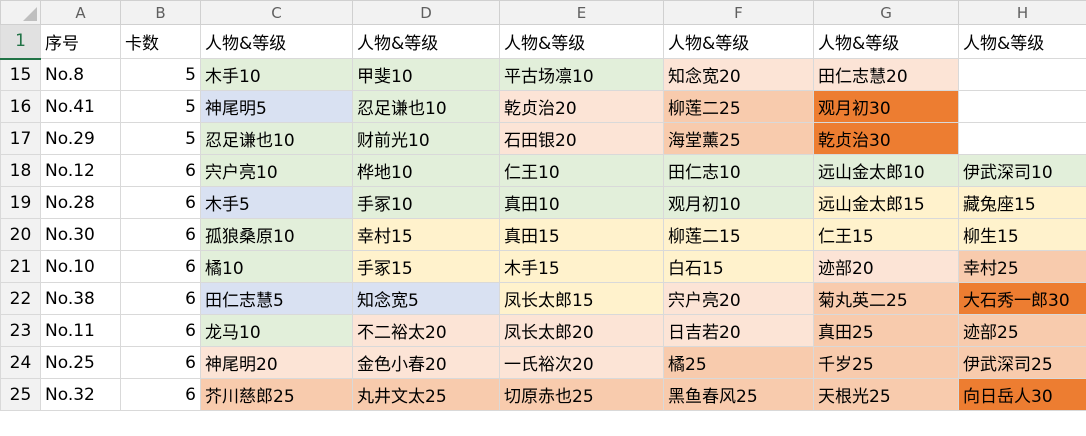 This screenshot has height=436, width=1086. What do you see at coordinates (80, 234) in the screenshot?
I see `cell-id: No.30` at bounding box center [80, 234].